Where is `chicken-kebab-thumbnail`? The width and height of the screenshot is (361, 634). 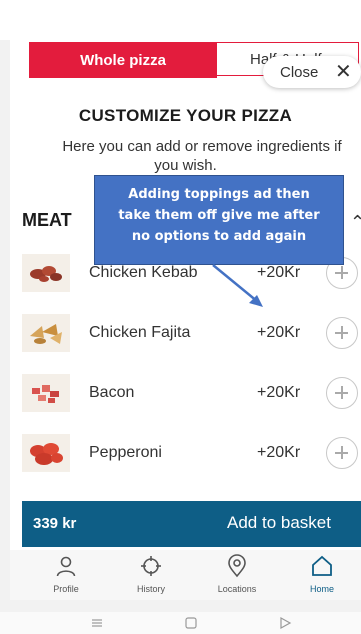
chicken-kebab-thumbnail is located at coordinates (46, 273).